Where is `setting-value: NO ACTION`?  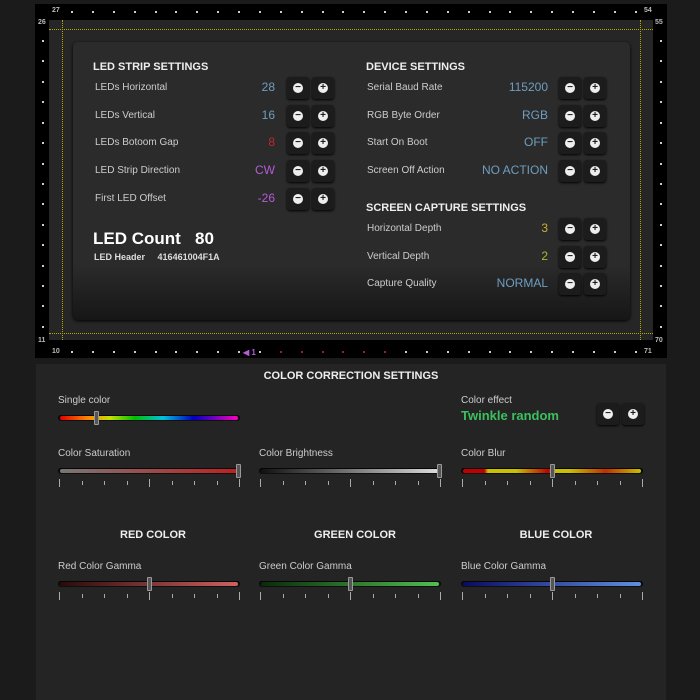 setting-value: NO ACTION is located at coordinates (514, 170).